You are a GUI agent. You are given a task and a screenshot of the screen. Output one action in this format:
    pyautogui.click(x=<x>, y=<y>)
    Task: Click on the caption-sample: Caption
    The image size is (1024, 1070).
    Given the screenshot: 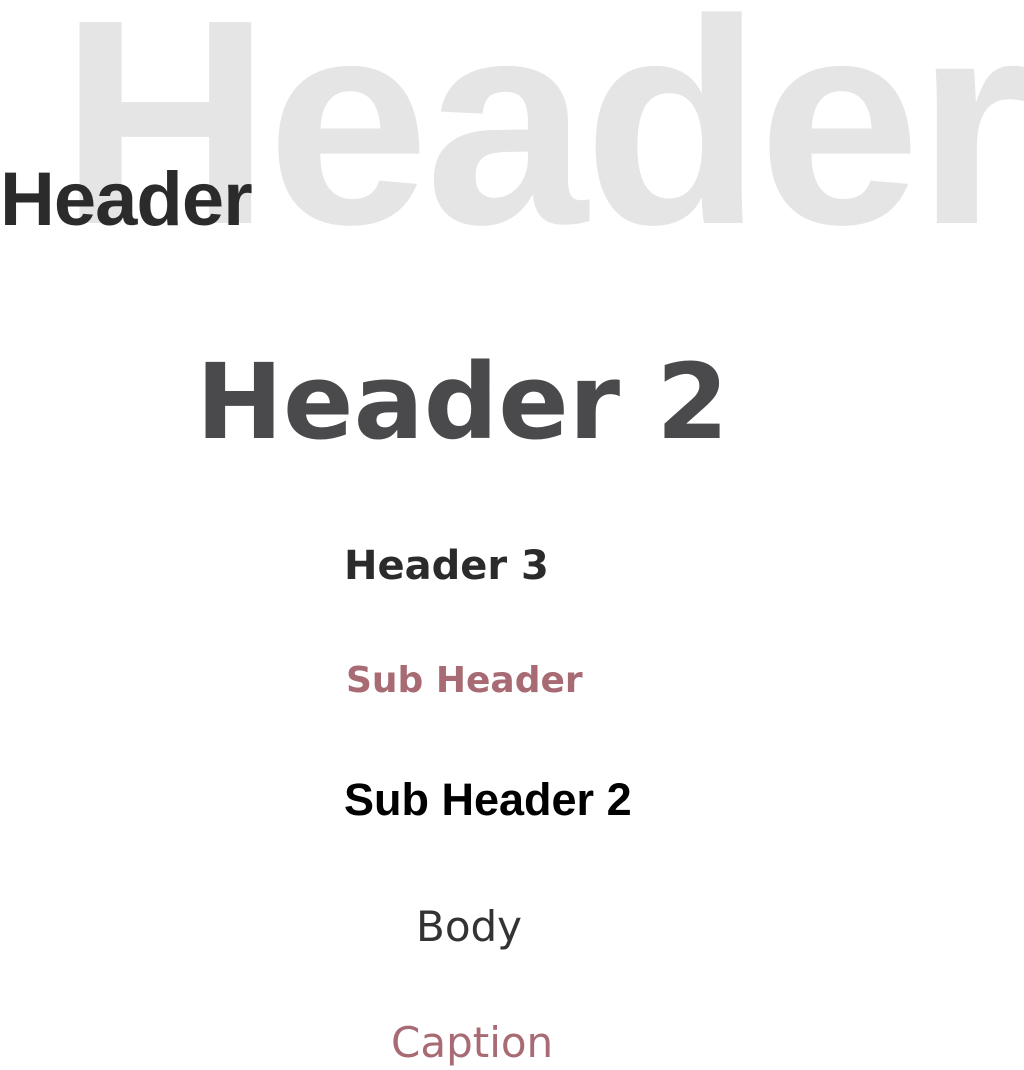 What is the action you would take?
    pyautogui.click(x=472, y=1042)
    